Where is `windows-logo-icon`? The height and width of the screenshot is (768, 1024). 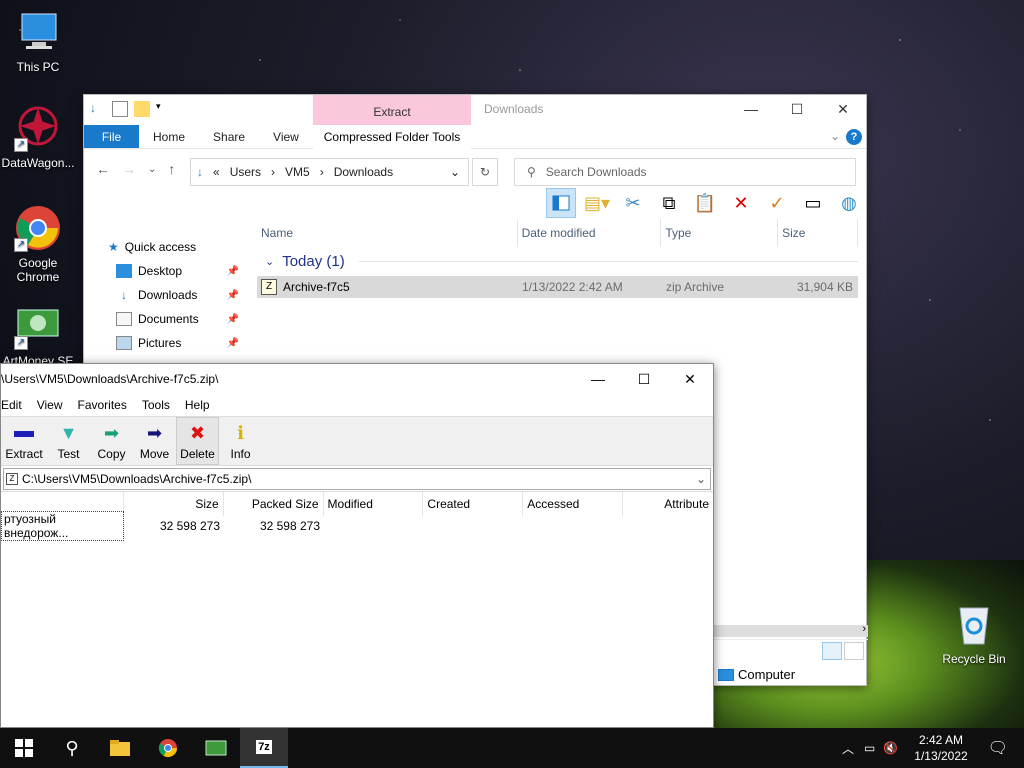 windows-logo-icon is located at coordinates (24, 748).